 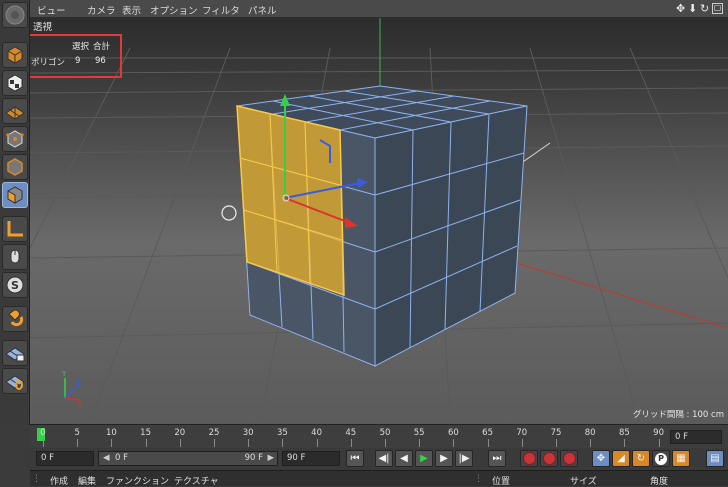 What do you see at coordinates (424, 458) in the screenshot?
I see `play-icon: ▶` at bounding box center [424, 458].